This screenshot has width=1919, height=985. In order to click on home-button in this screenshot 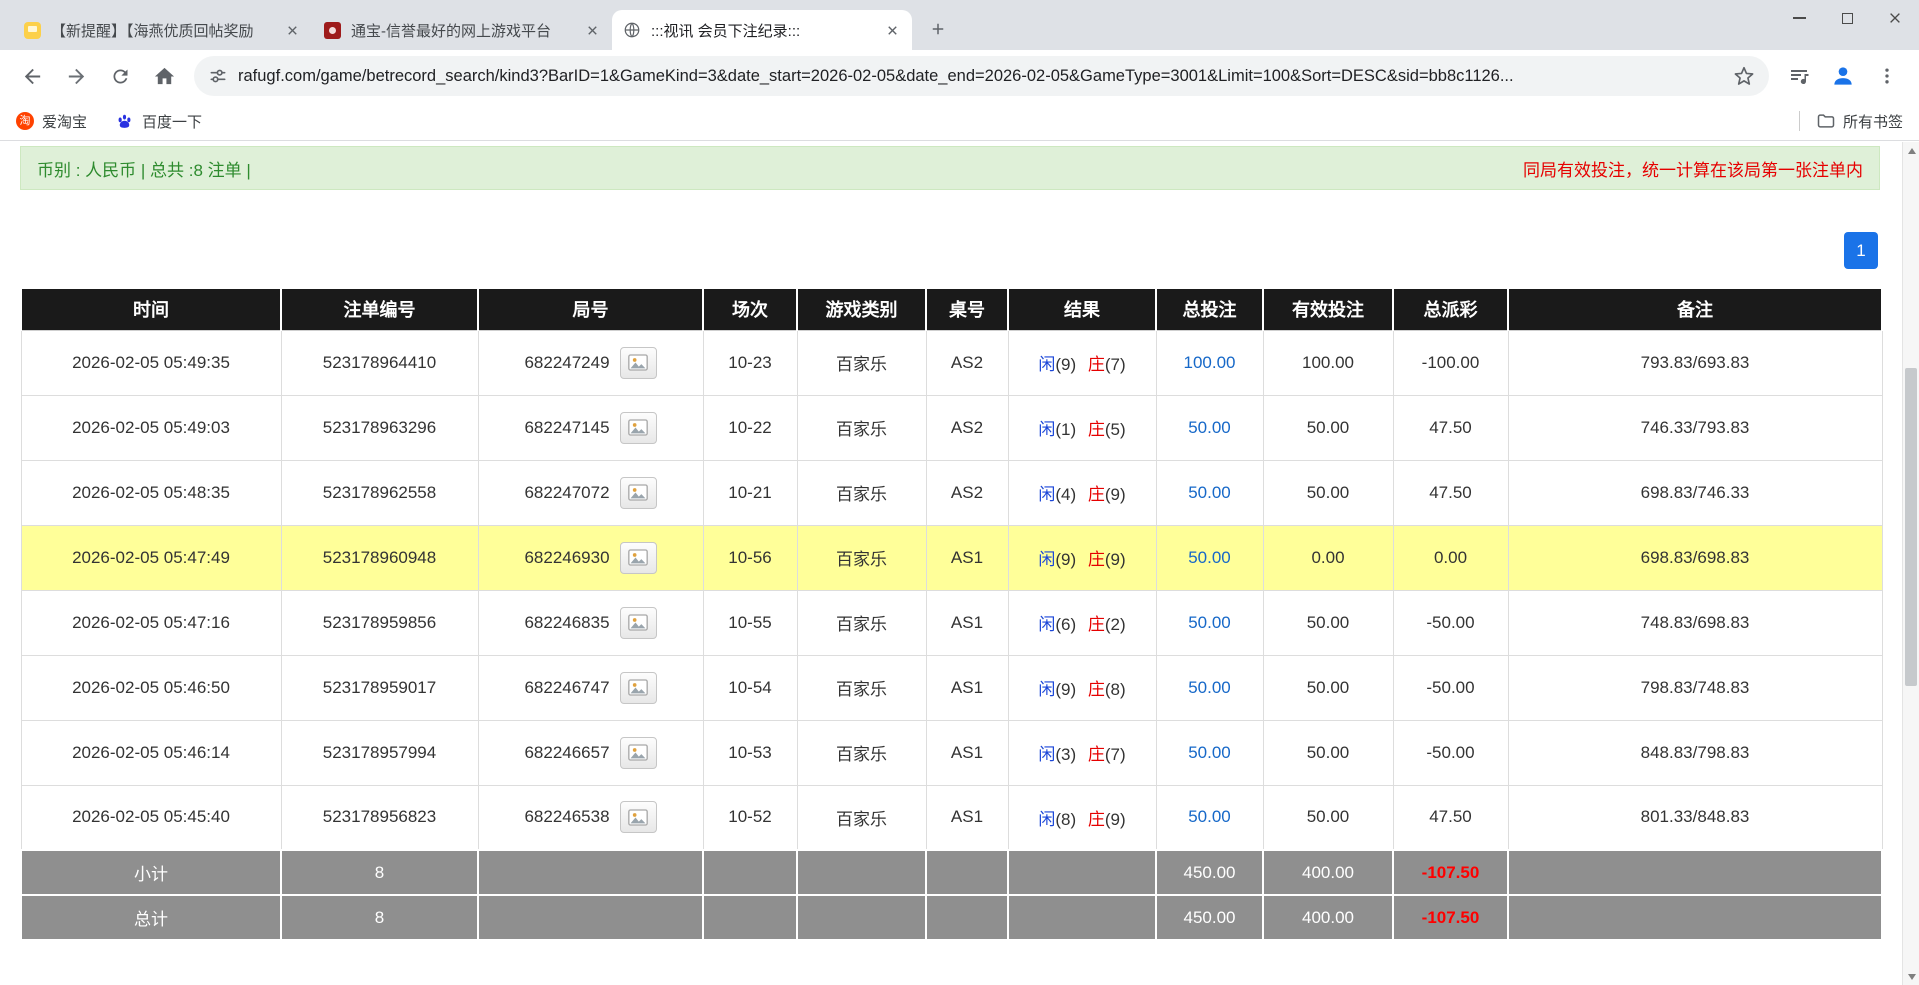, I will do `click(164, 76)`.